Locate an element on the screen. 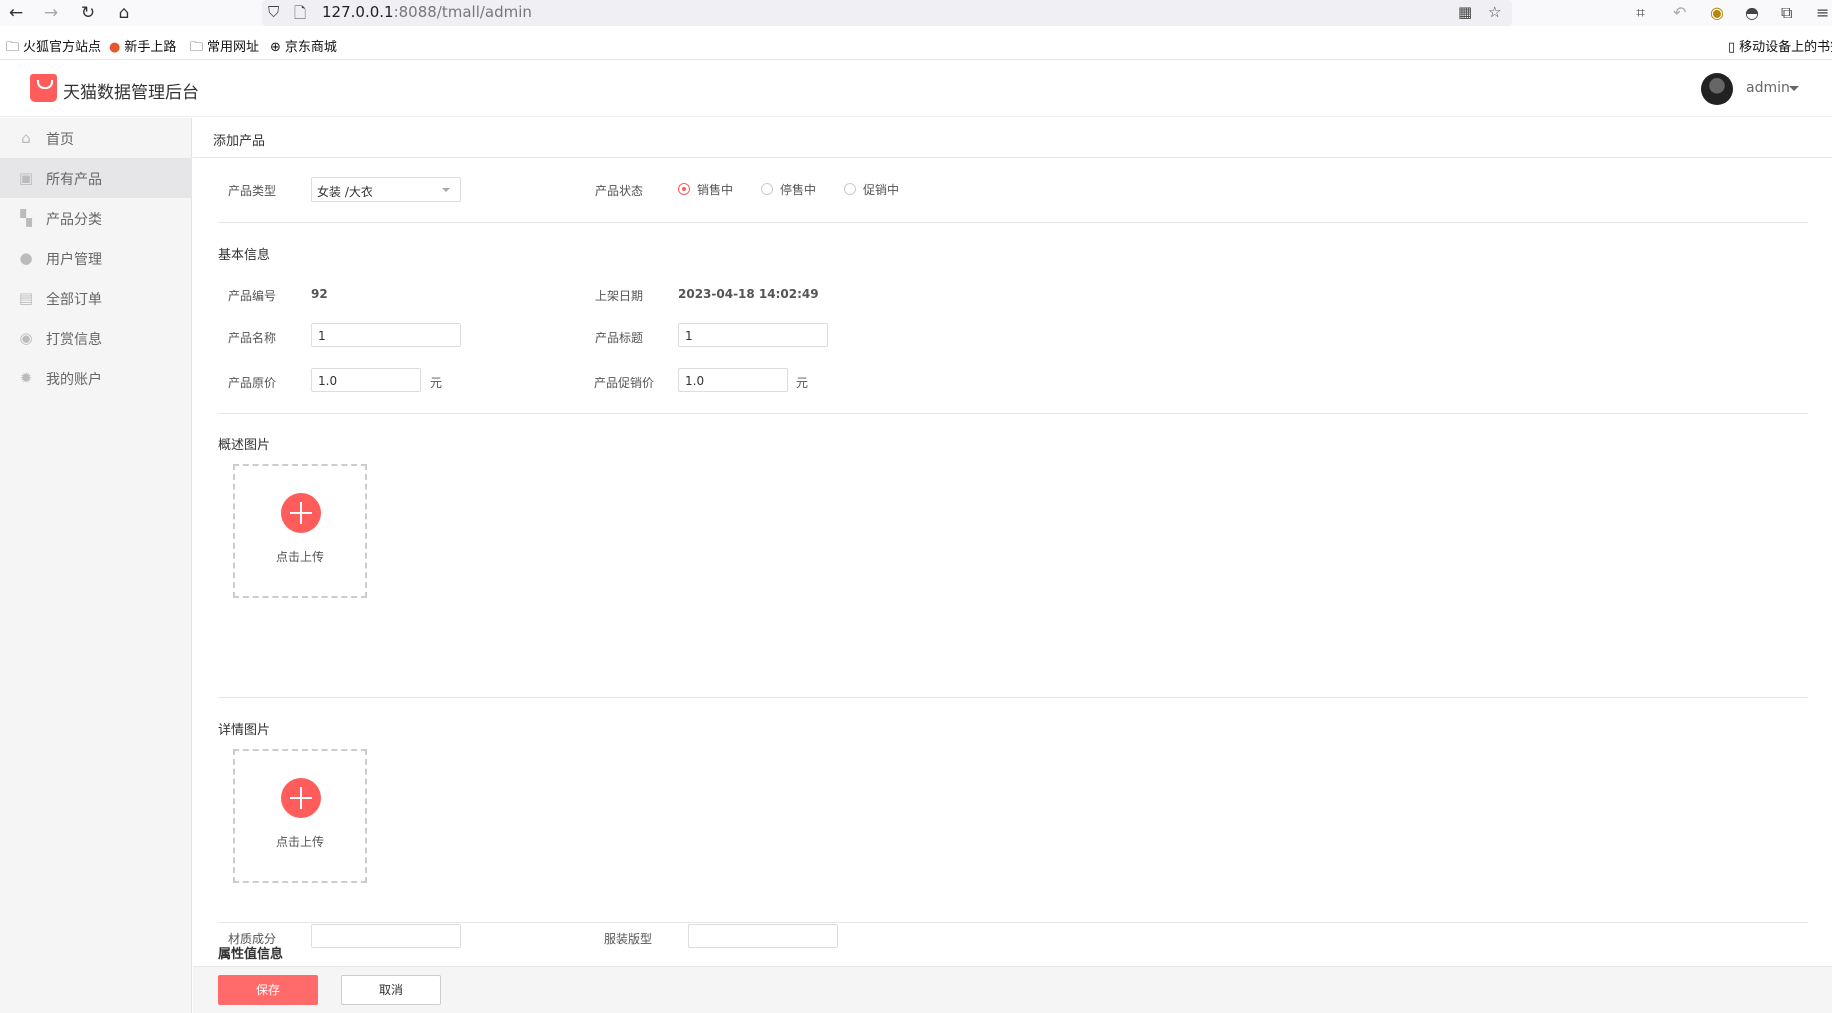  chevron-down-icon is located at coordinates (1794, 88).